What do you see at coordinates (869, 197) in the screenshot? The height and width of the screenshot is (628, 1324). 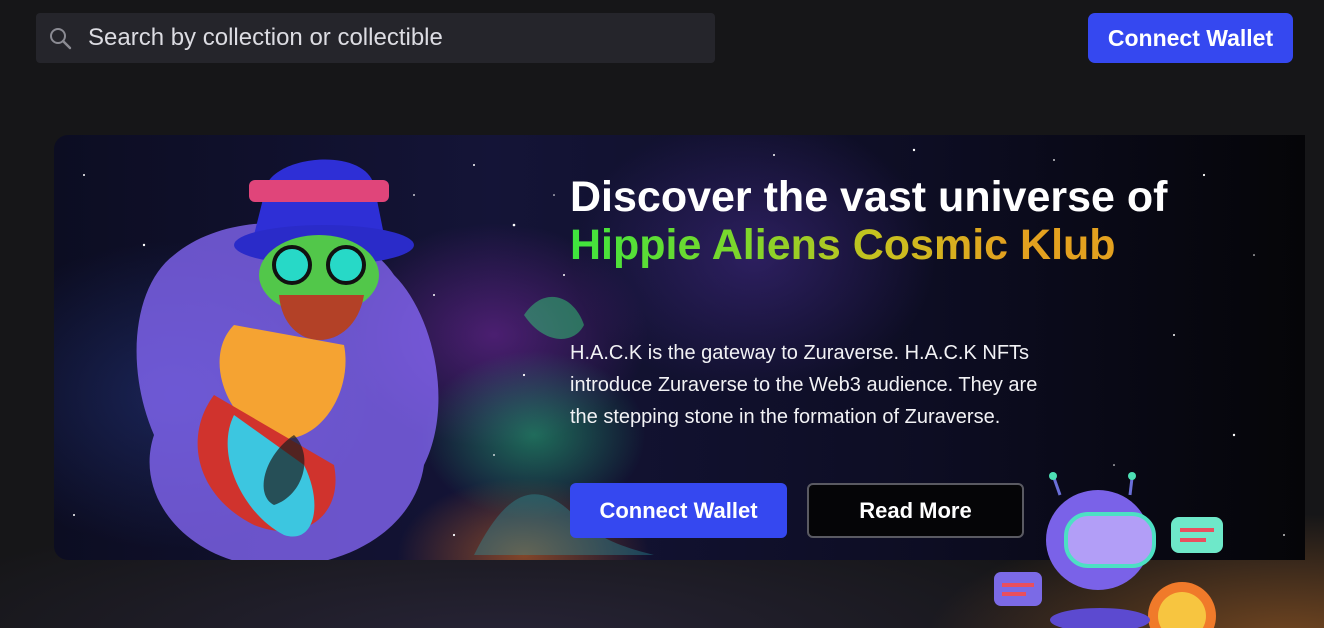 I see `hero-title-part1: Discover the vast universe of` at bounding box center [869, 197].